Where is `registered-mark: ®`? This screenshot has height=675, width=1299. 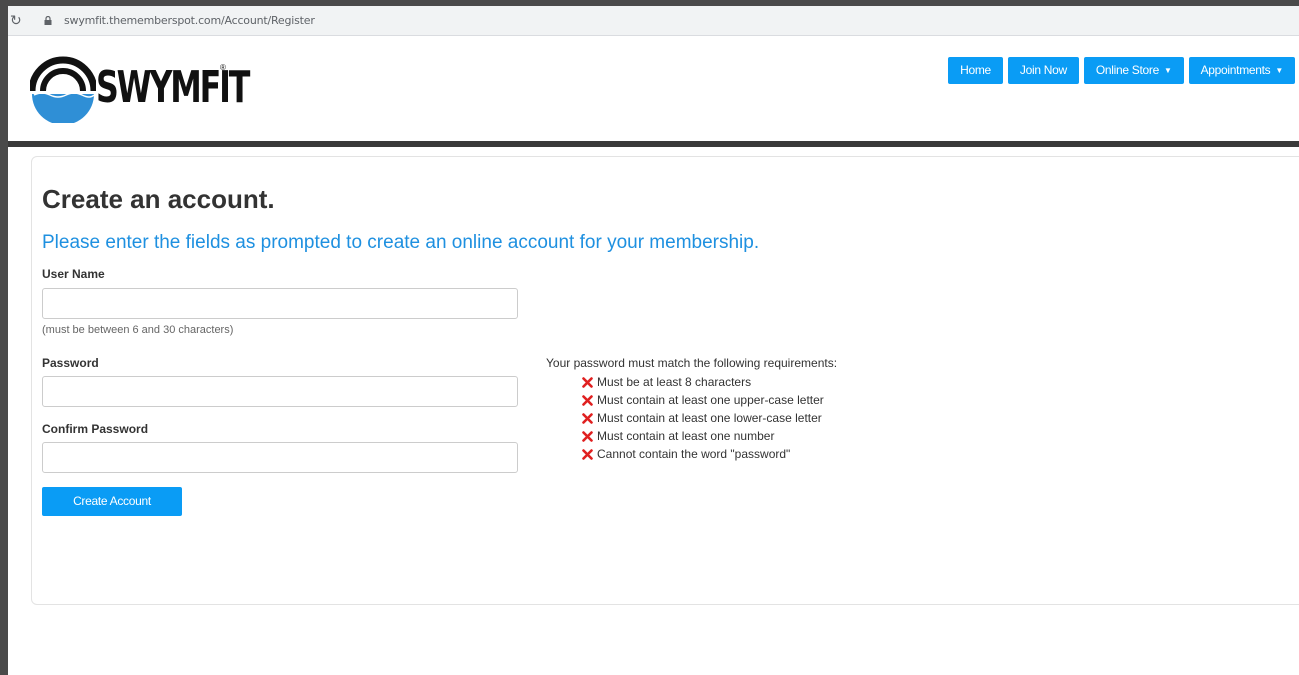 registered-mark: ® is located at coordinates (223, 67).